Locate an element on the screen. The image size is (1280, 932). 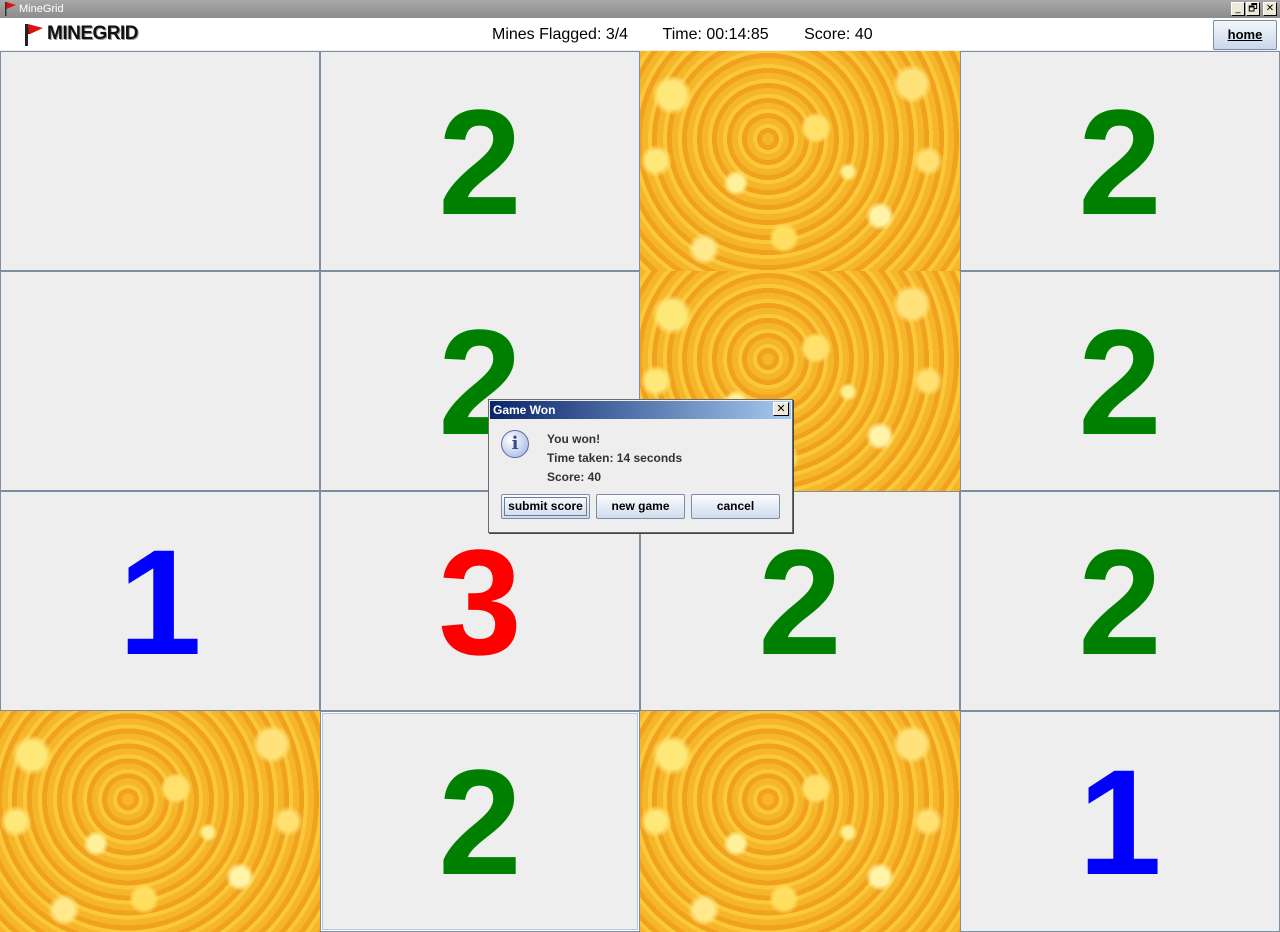
flag-logo-icon is located at coordinates (34, 35).